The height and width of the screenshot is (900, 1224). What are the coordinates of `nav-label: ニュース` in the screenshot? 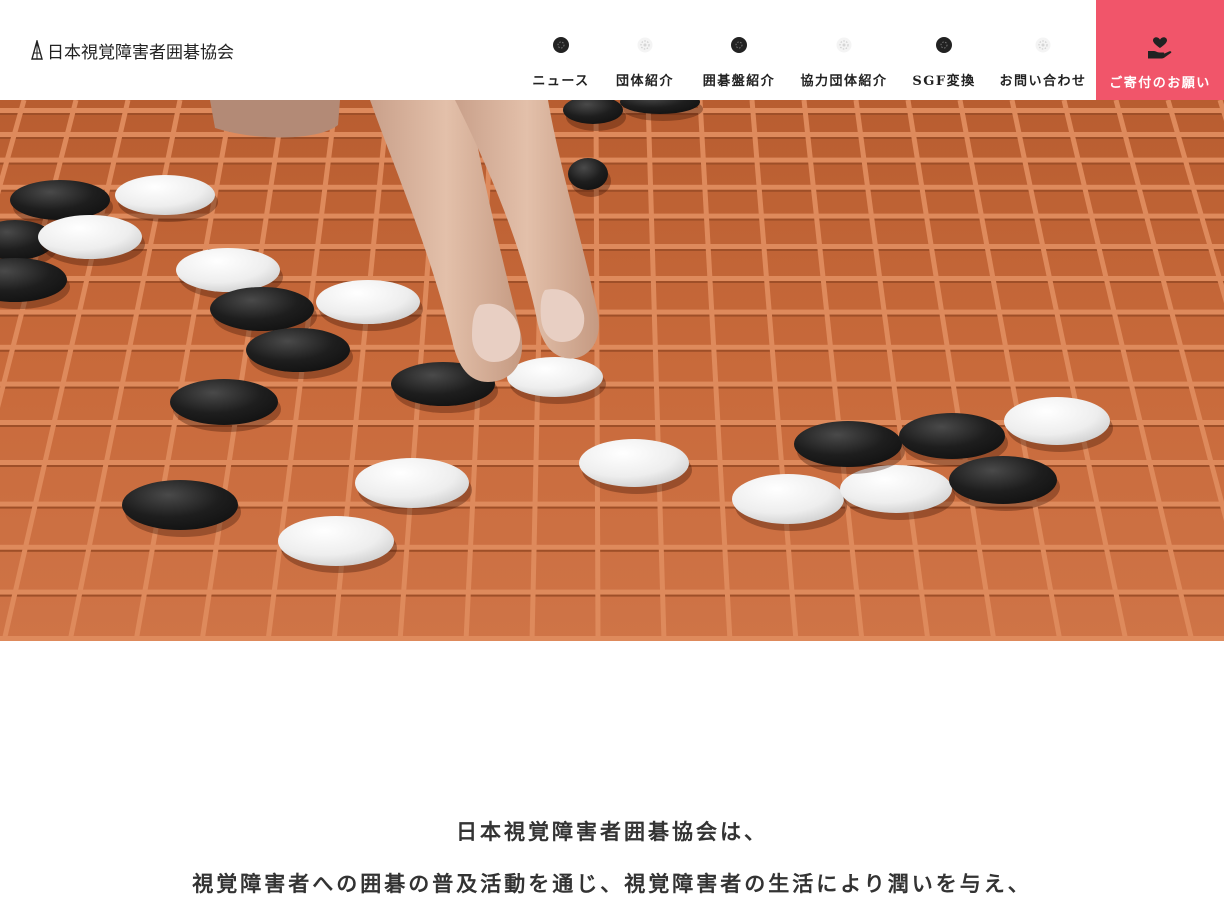 It's located at (561, 81).